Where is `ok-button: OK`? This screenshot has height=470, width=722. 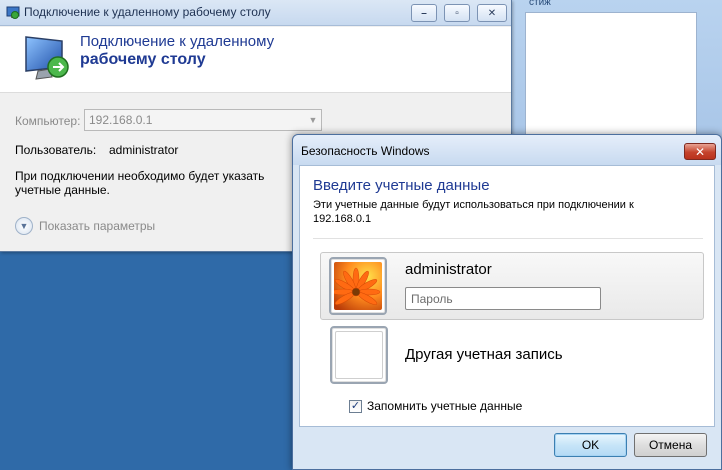
ok-button: OK is located at coordinates (590, 445).